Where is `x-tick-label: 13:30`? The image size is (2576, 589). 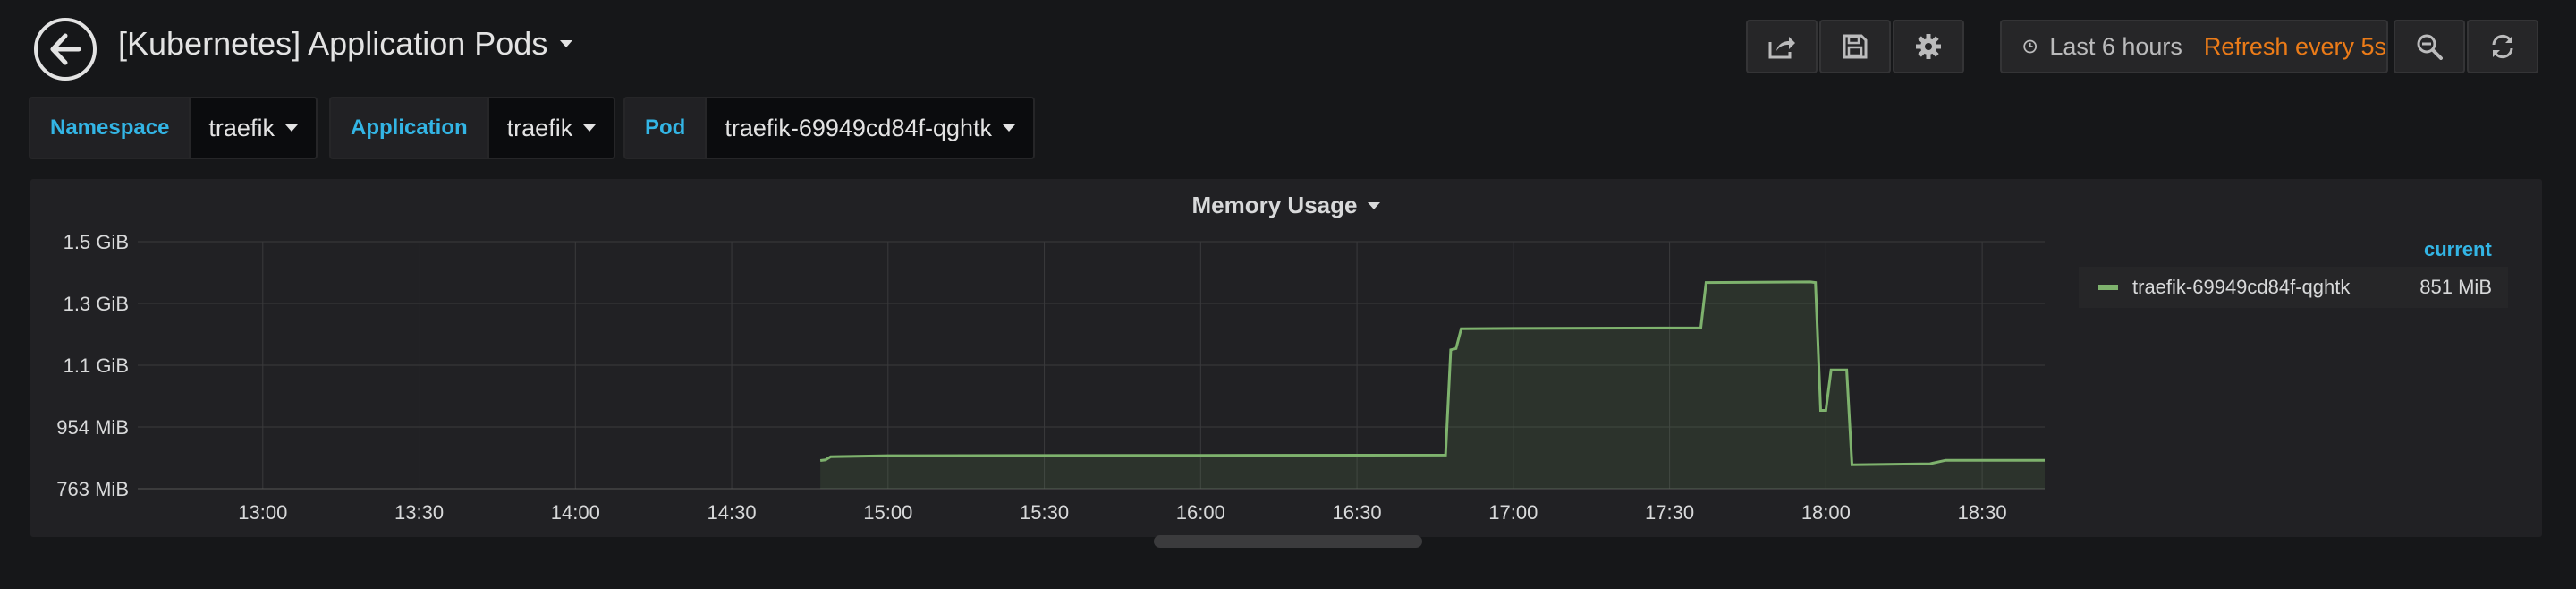
x-tick-label: 13:30 is located at coordinates (419, 513).